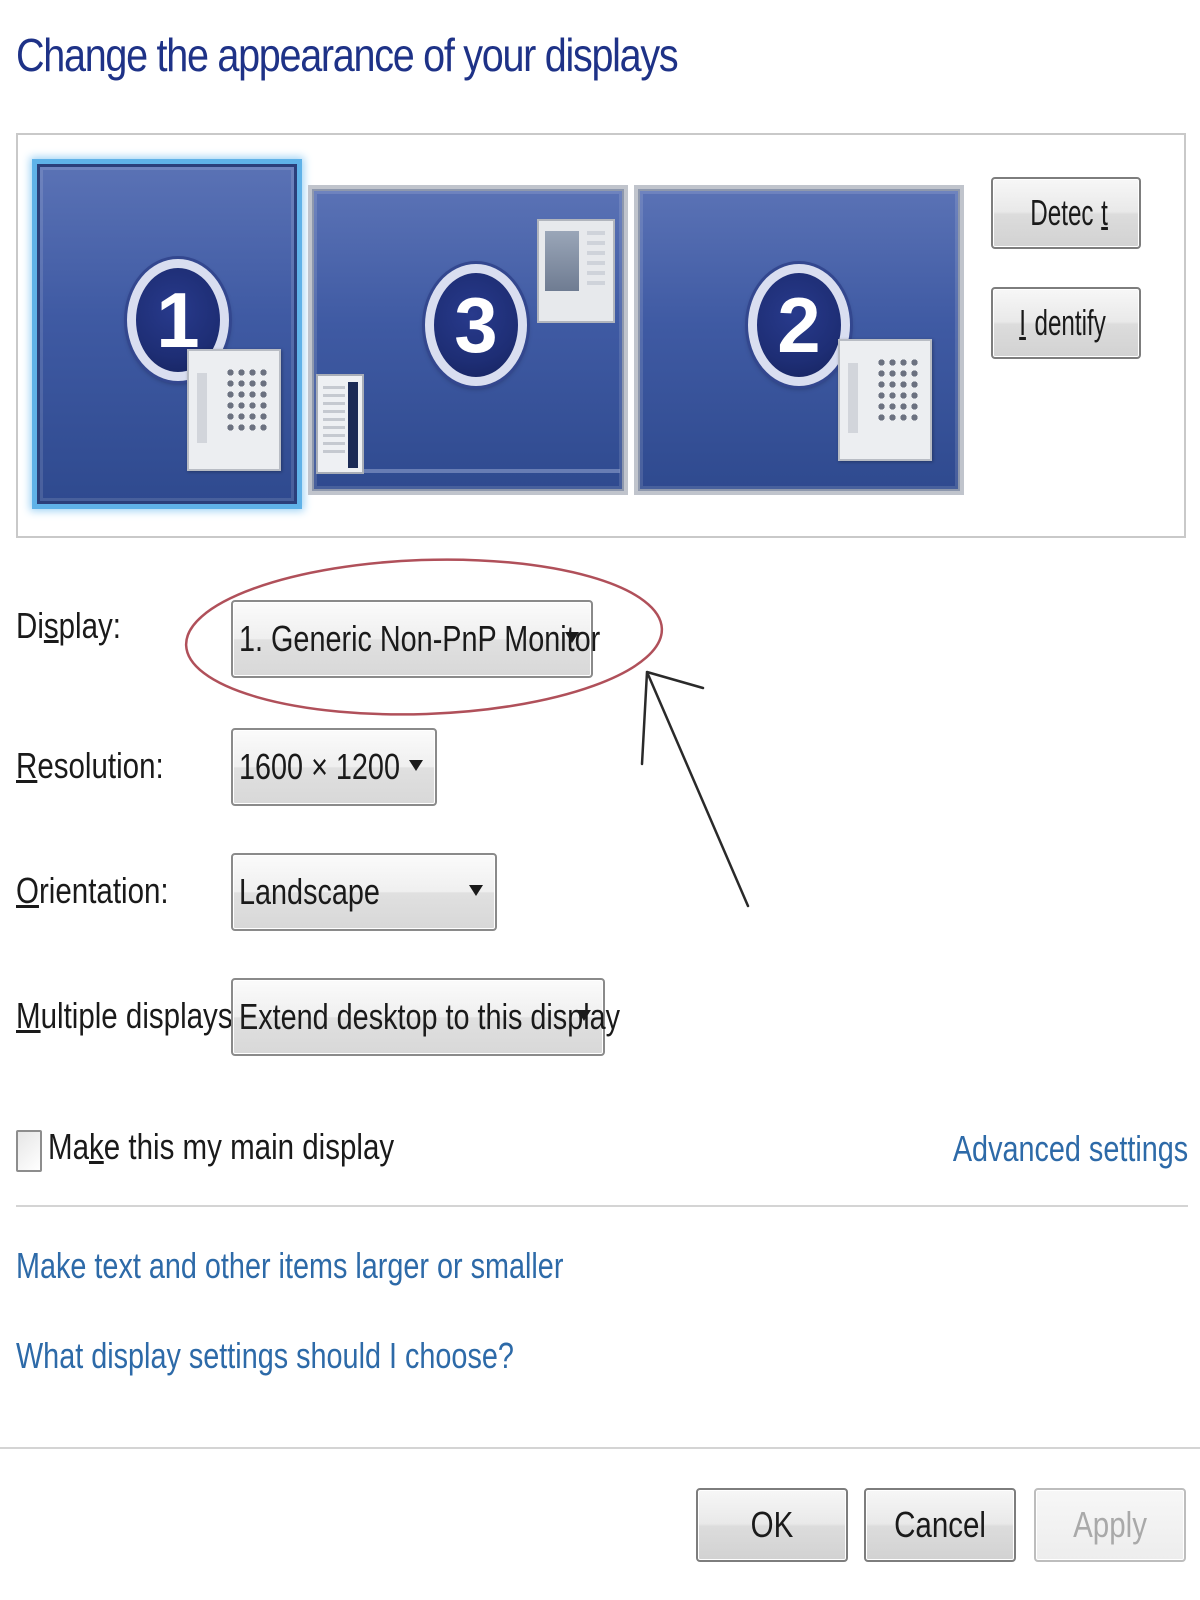  What do you see at coordinates (695, 789) in the screenshot?
I see `annotation-arrow-icon` at bounding box center [695, 789].